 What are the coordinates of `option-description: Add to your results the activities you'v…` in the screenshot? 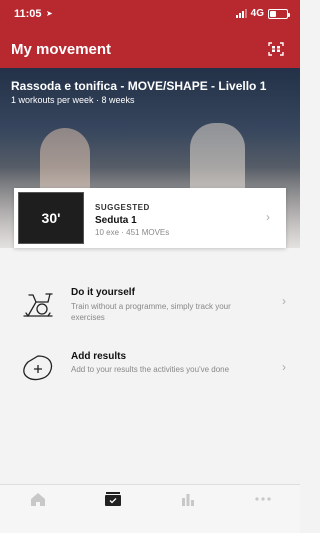 It's located at (150, 369).